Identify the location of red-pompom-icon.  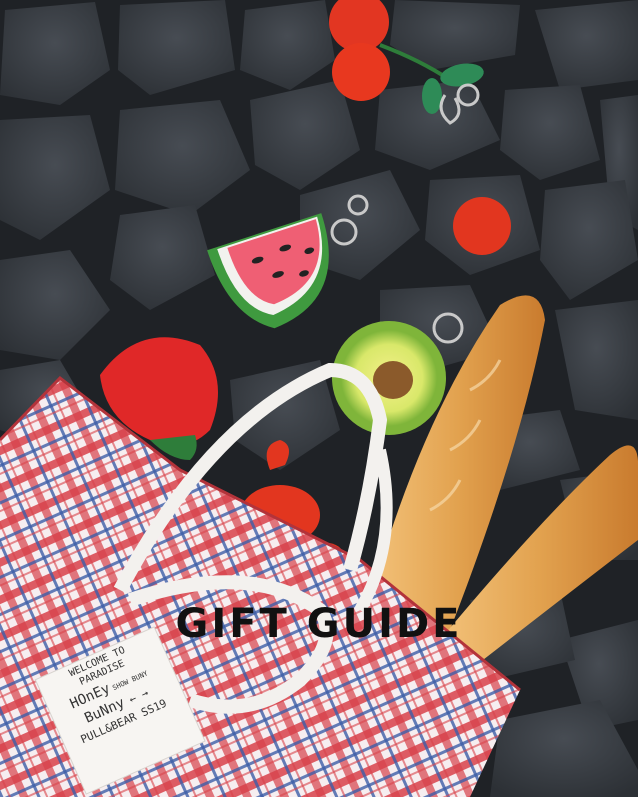
(482, 226).